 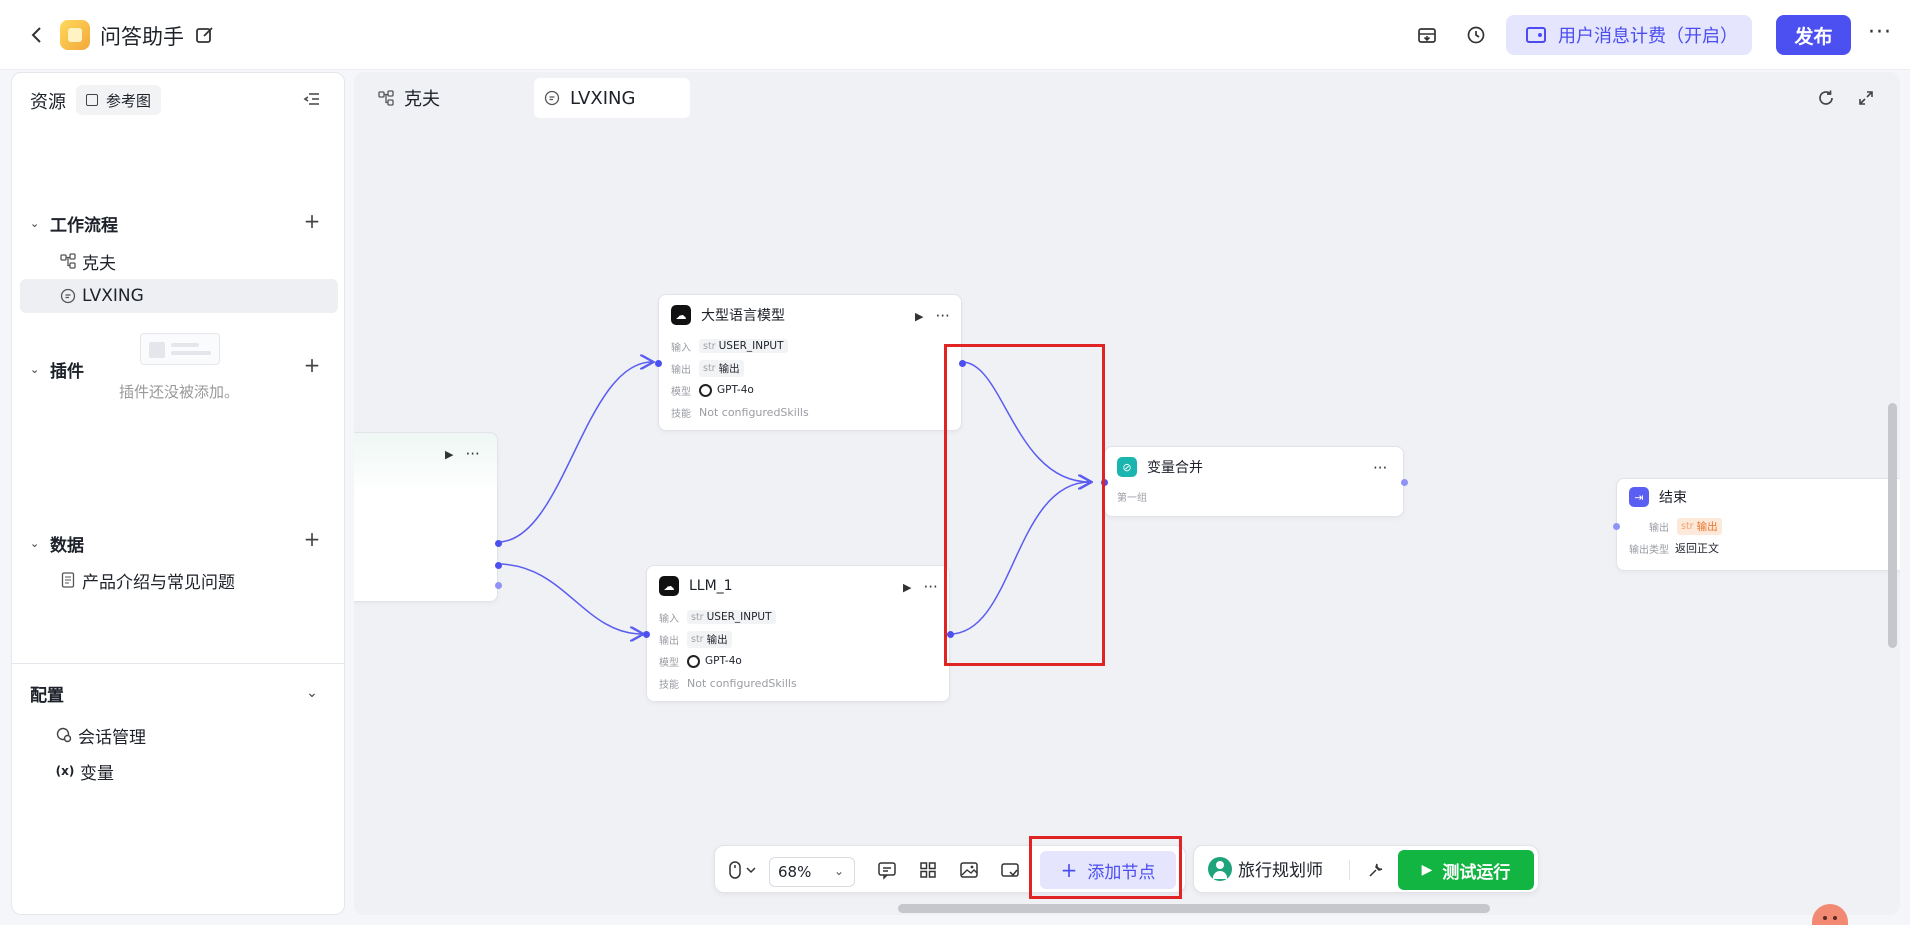 I want to click on vertical-scrollbar, so click(x=1892, y=525).